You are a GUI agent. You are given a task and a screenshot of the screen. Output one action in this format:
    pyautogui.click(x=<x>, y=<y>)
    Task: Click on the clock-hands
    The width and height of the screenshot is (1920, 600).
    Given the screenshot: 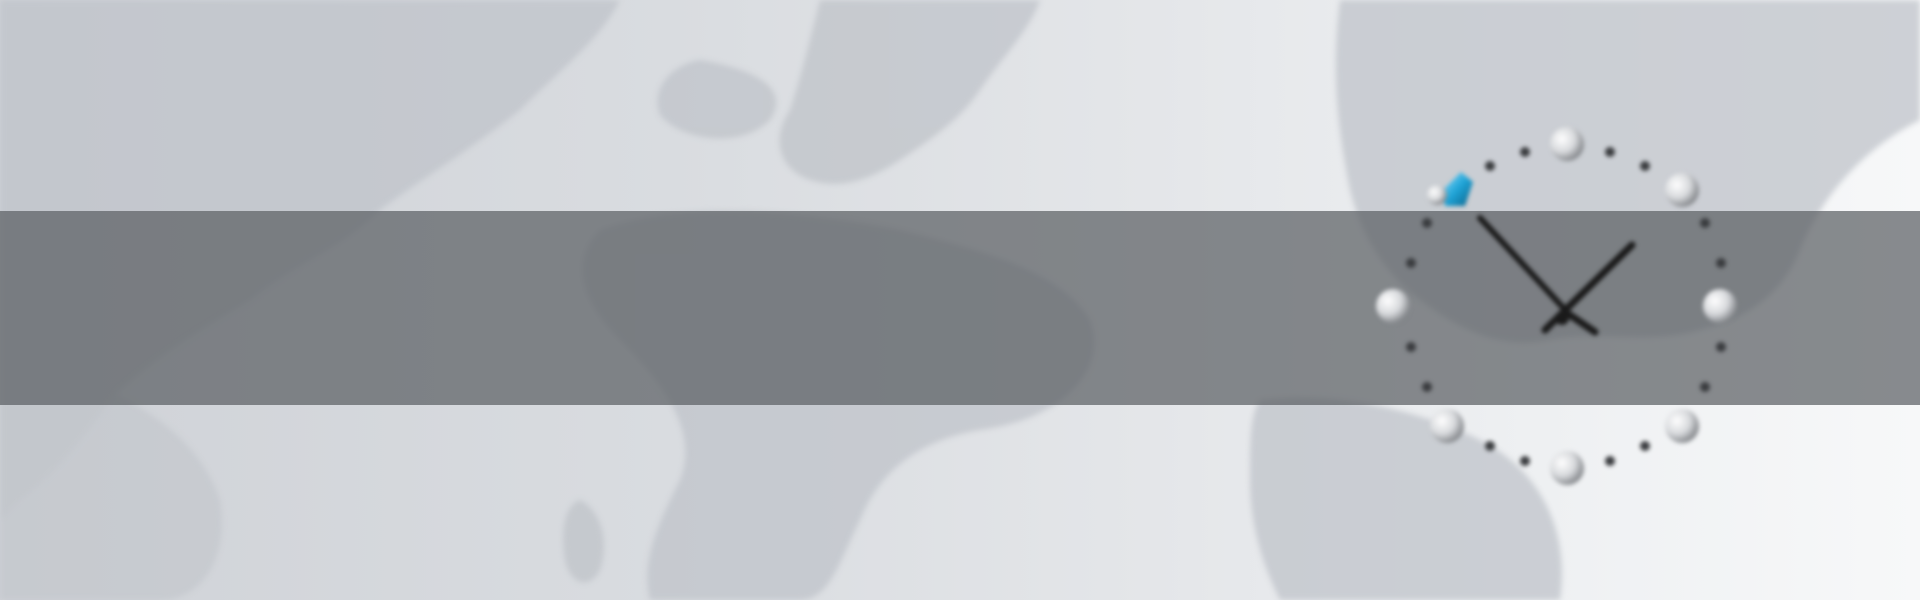 What is the action you would take?
    pyautogui.click(x=1556, y=275)
    